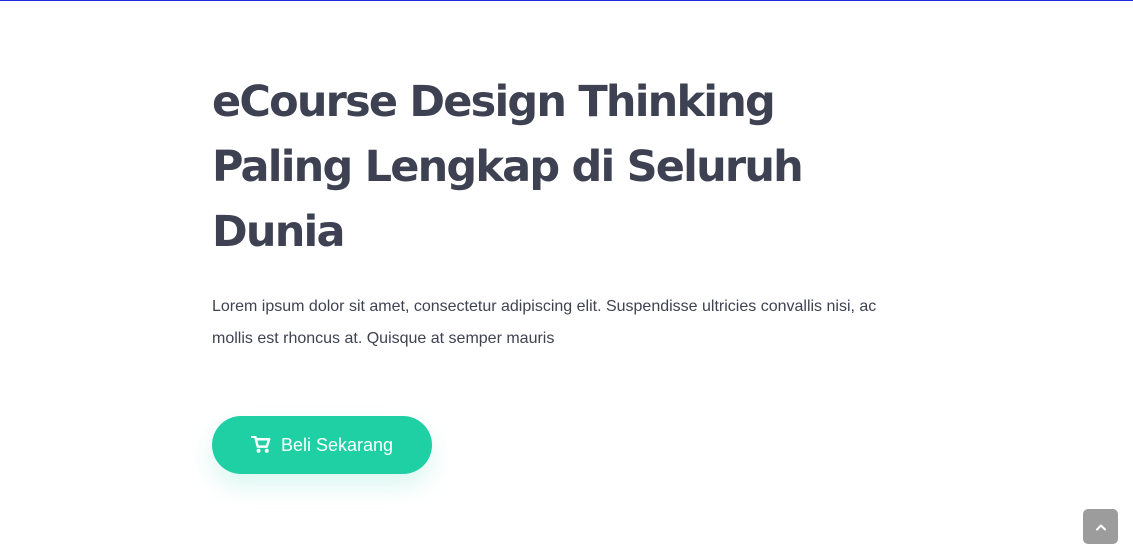 The height and width of the screenshot is (550, 1133). I want to click on chevron-up-icon, so click(1100, 527).